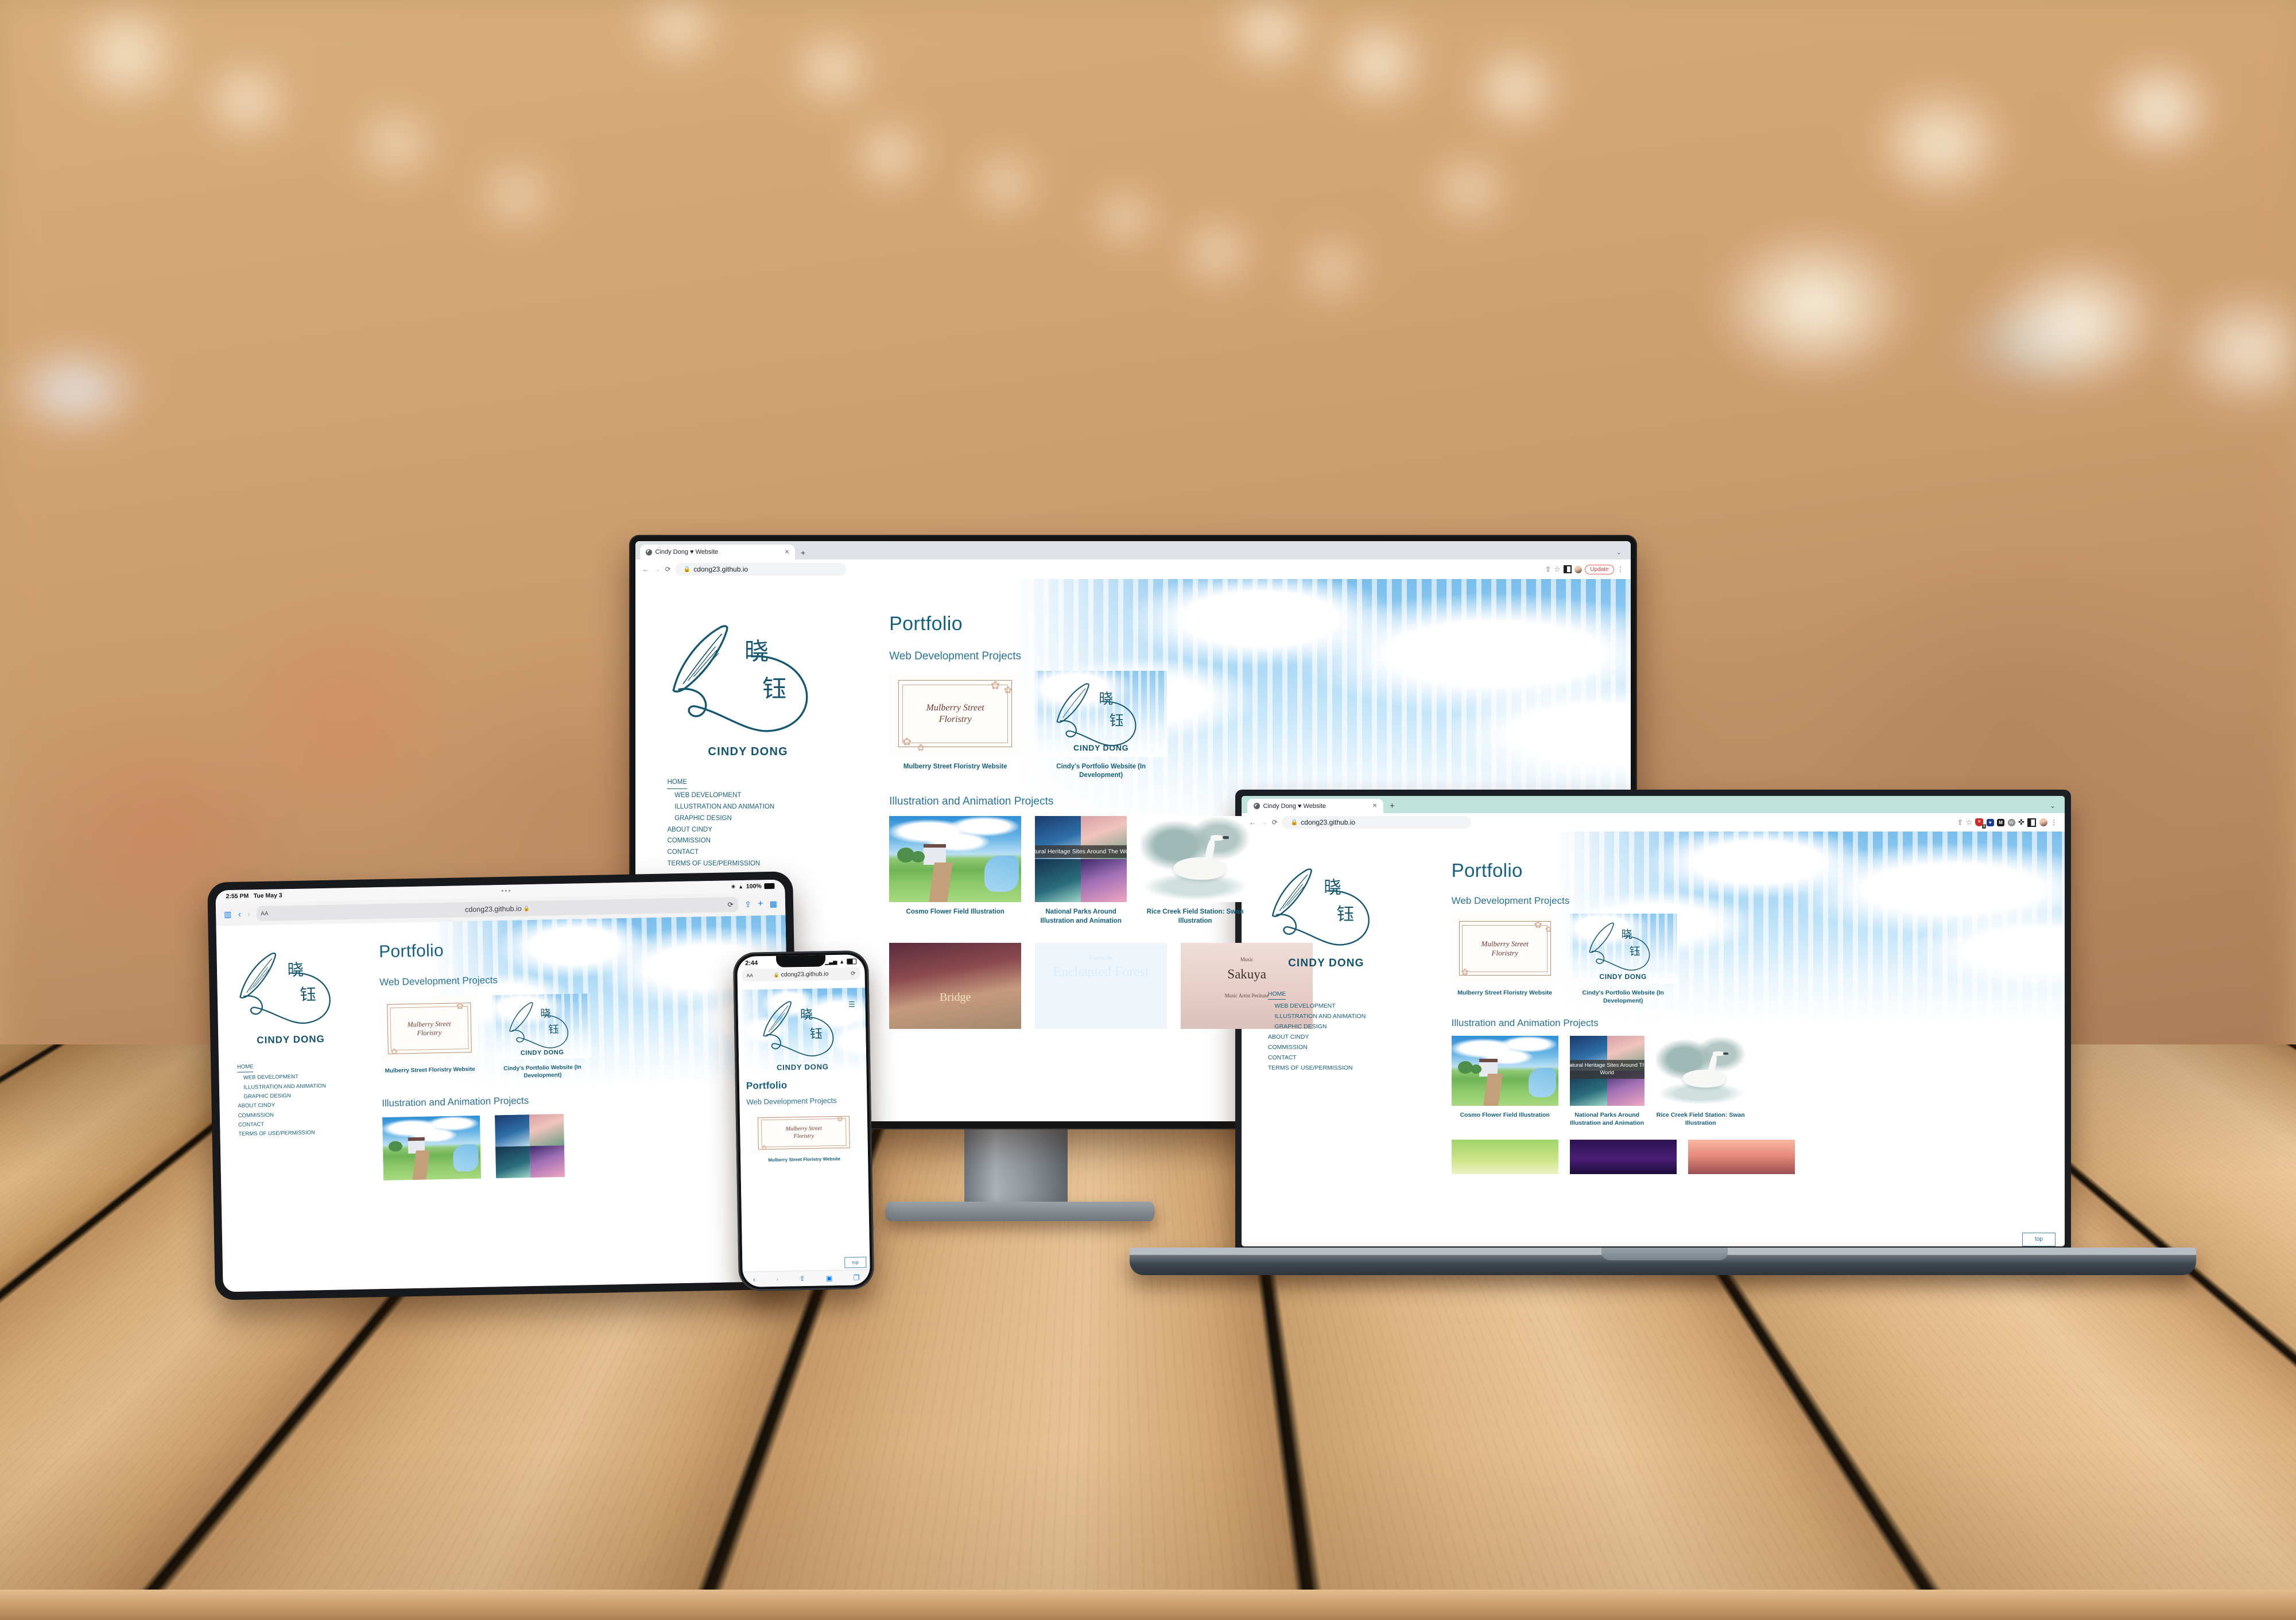 Image resolution: width=2296 pixels, height=1620 pixels. What do you see at coordinates (803, 554) in the screenshot?
I see `monitor-new-tab-button: +` at bounding box center [803, 554].